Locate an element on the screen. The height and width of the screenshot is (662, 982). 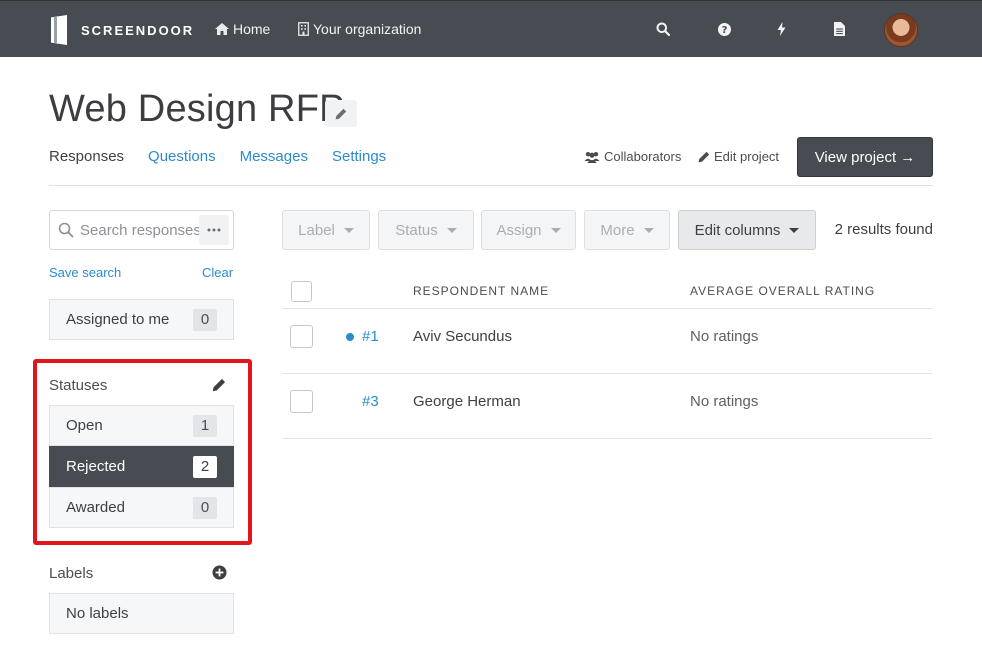
status-awarded-filter: Awarded 0 is located at coordinates (141, 507).